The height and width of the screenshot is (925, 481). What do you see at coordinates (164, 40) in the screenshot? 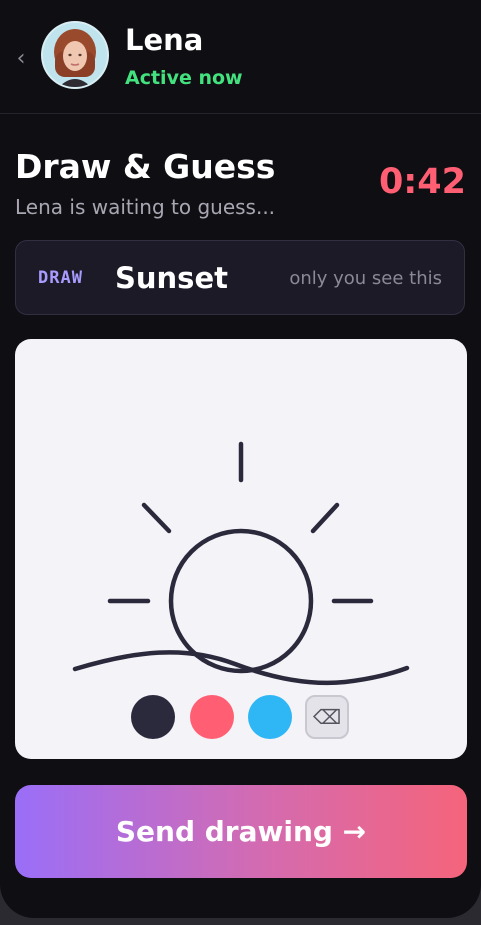
I see `contact-name: Lena` at bounding box center [164, 40].